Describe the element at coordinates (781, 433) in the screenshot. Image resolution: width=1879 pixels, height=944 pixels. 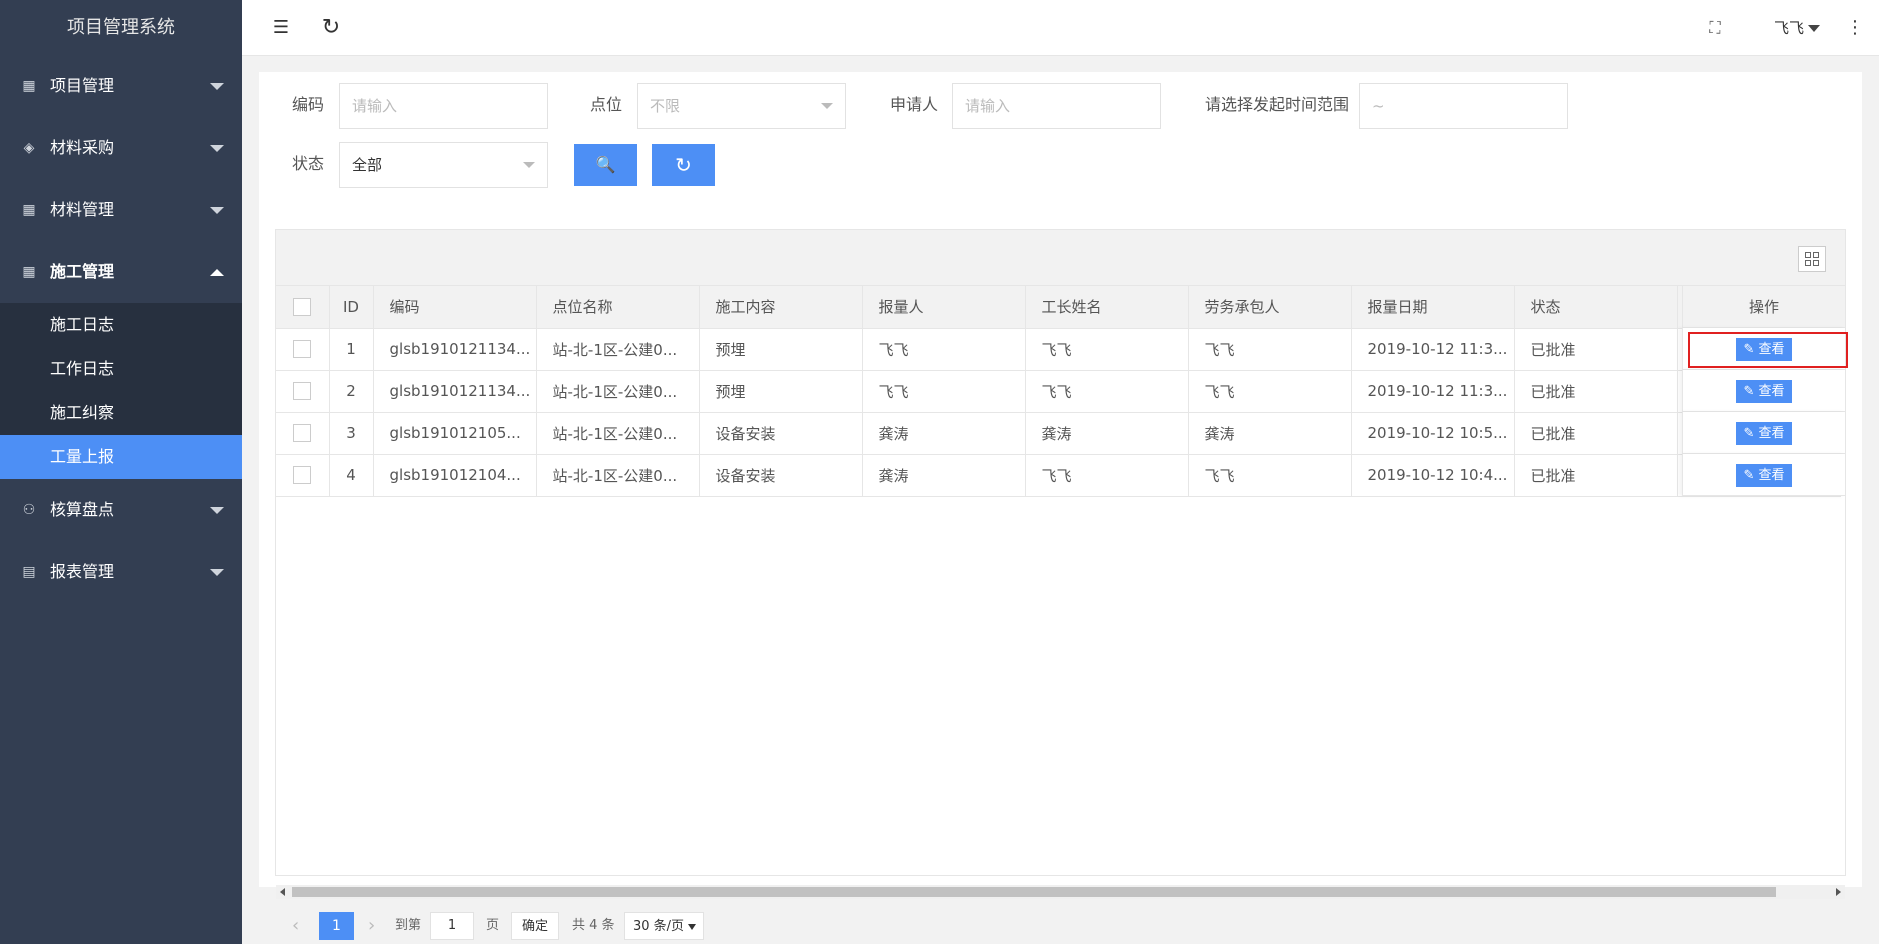
I see `cell-content: 设备安装` at that location.